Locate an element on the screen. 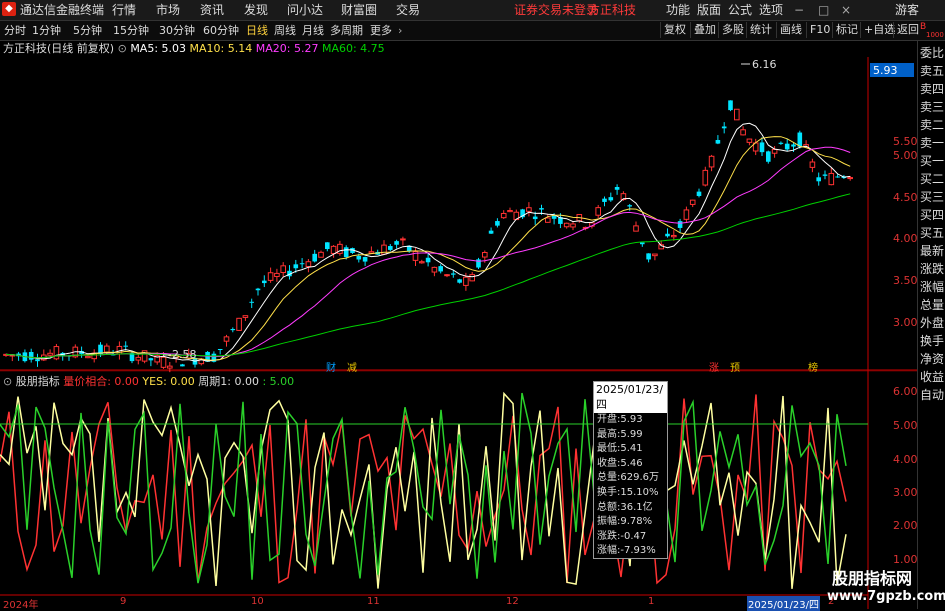  tooltip-amplitude: 振幅:9.78% is located at coordinates (625, 522).